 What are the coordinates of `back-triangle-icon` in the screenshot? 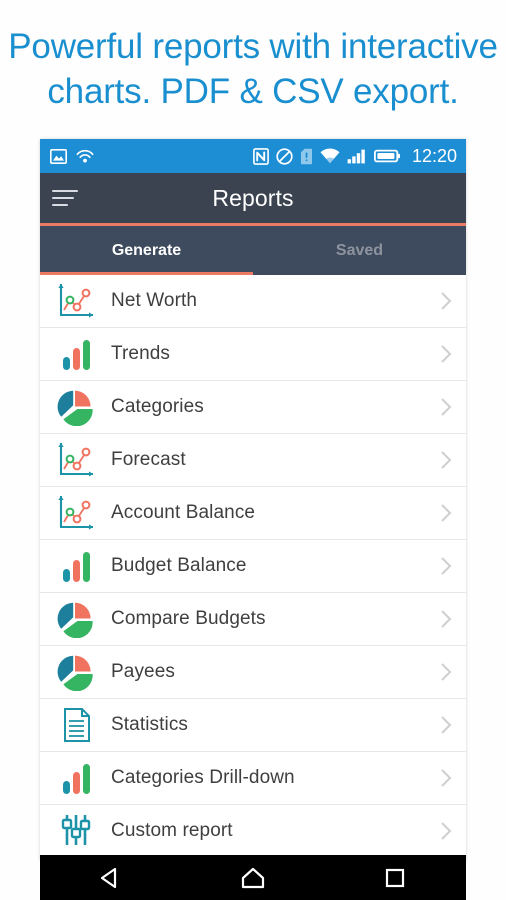 It's located at (111, 877).